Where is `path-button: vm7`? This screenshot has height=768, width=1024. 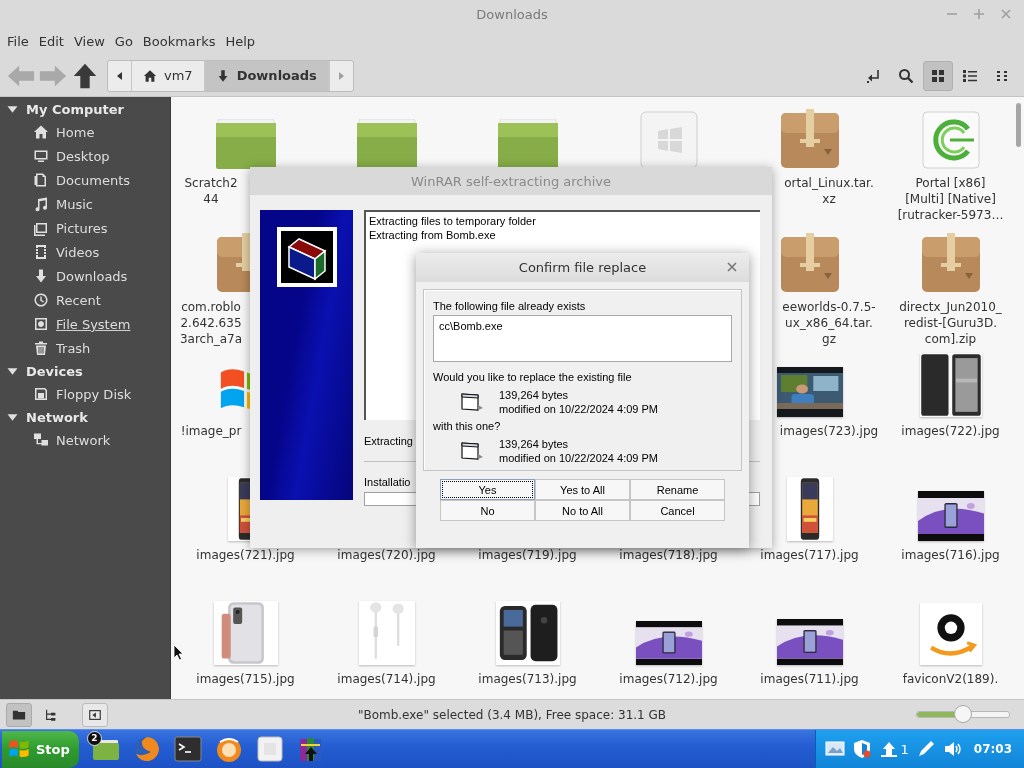
path-button: vm7 is located at coordinates (168, 75).